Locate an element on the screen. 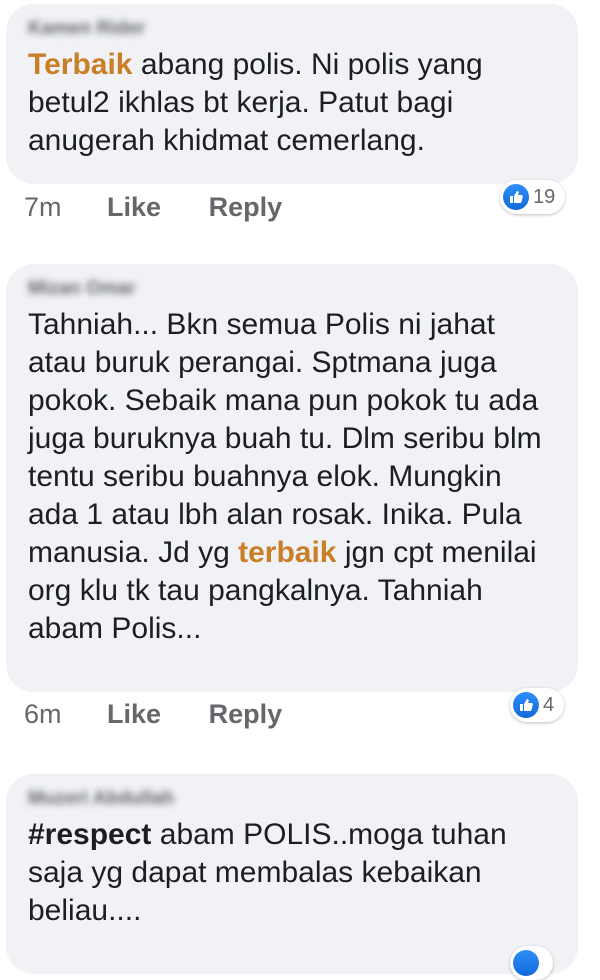 The height and width of the screenshot is (980, 600). highlighted-word: Terbaik is located at coordinates (80, 64).